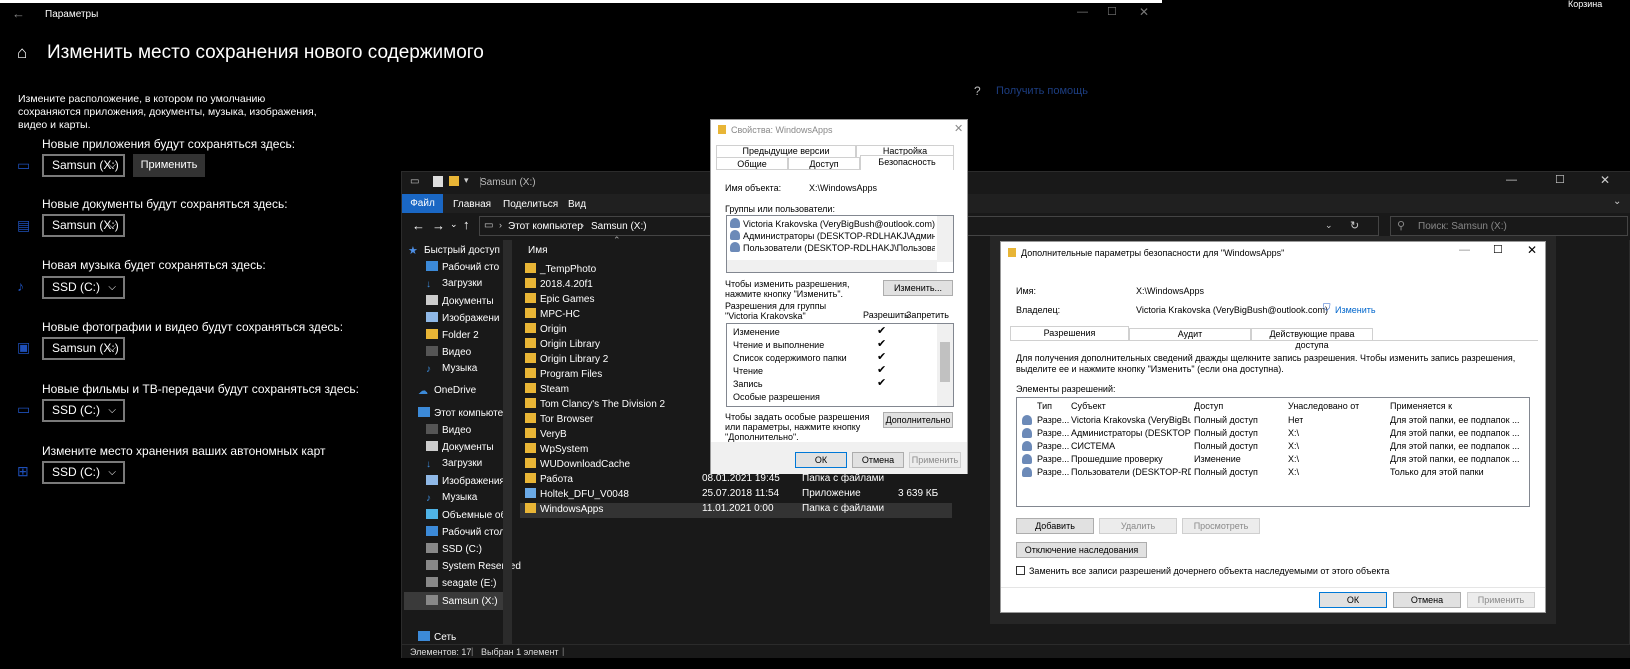 The image size is (1630, 669). I want to click on recent-locations-icon: ⌄, so click(454, 224).